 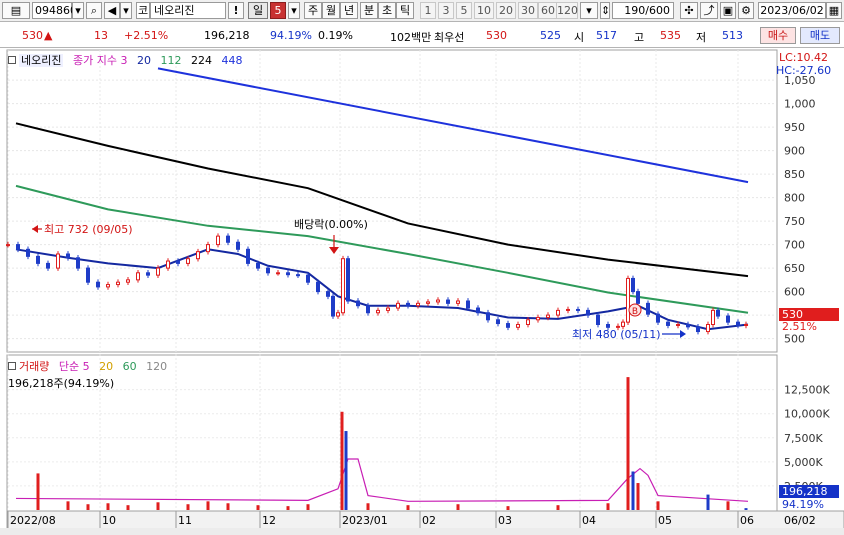 I want to click on period-weekly-button: 주, so click(x=313, y=10).